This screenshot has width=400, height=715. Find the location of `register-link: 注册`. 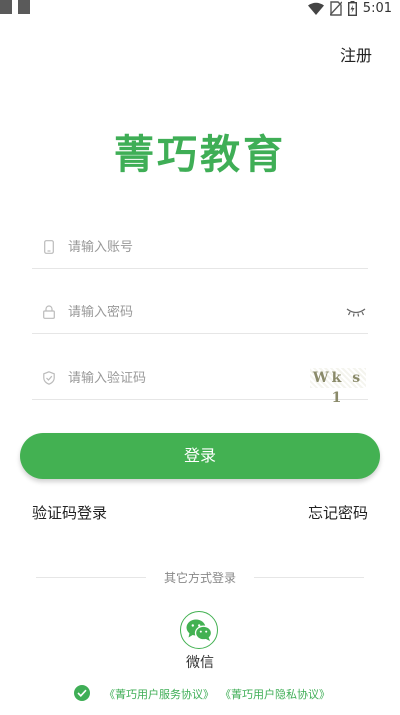

register-link: 注册 is located at coordinates (356, 54).